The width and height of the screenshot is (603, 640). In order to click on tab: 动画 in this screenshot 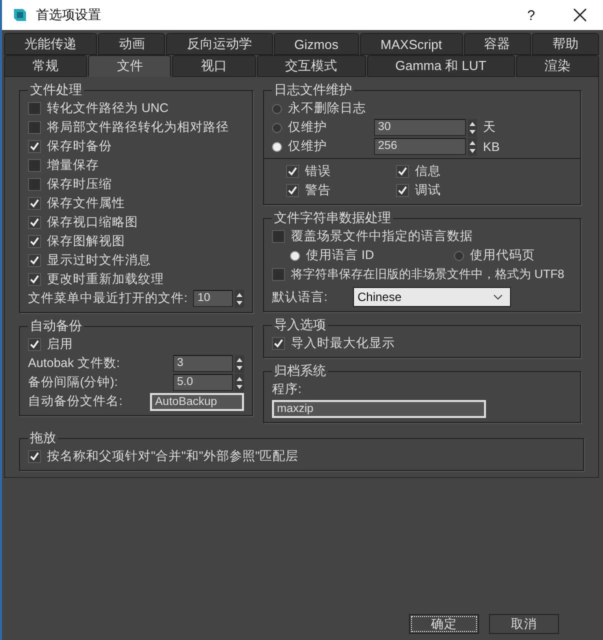, I will do `click(132, 44)`.